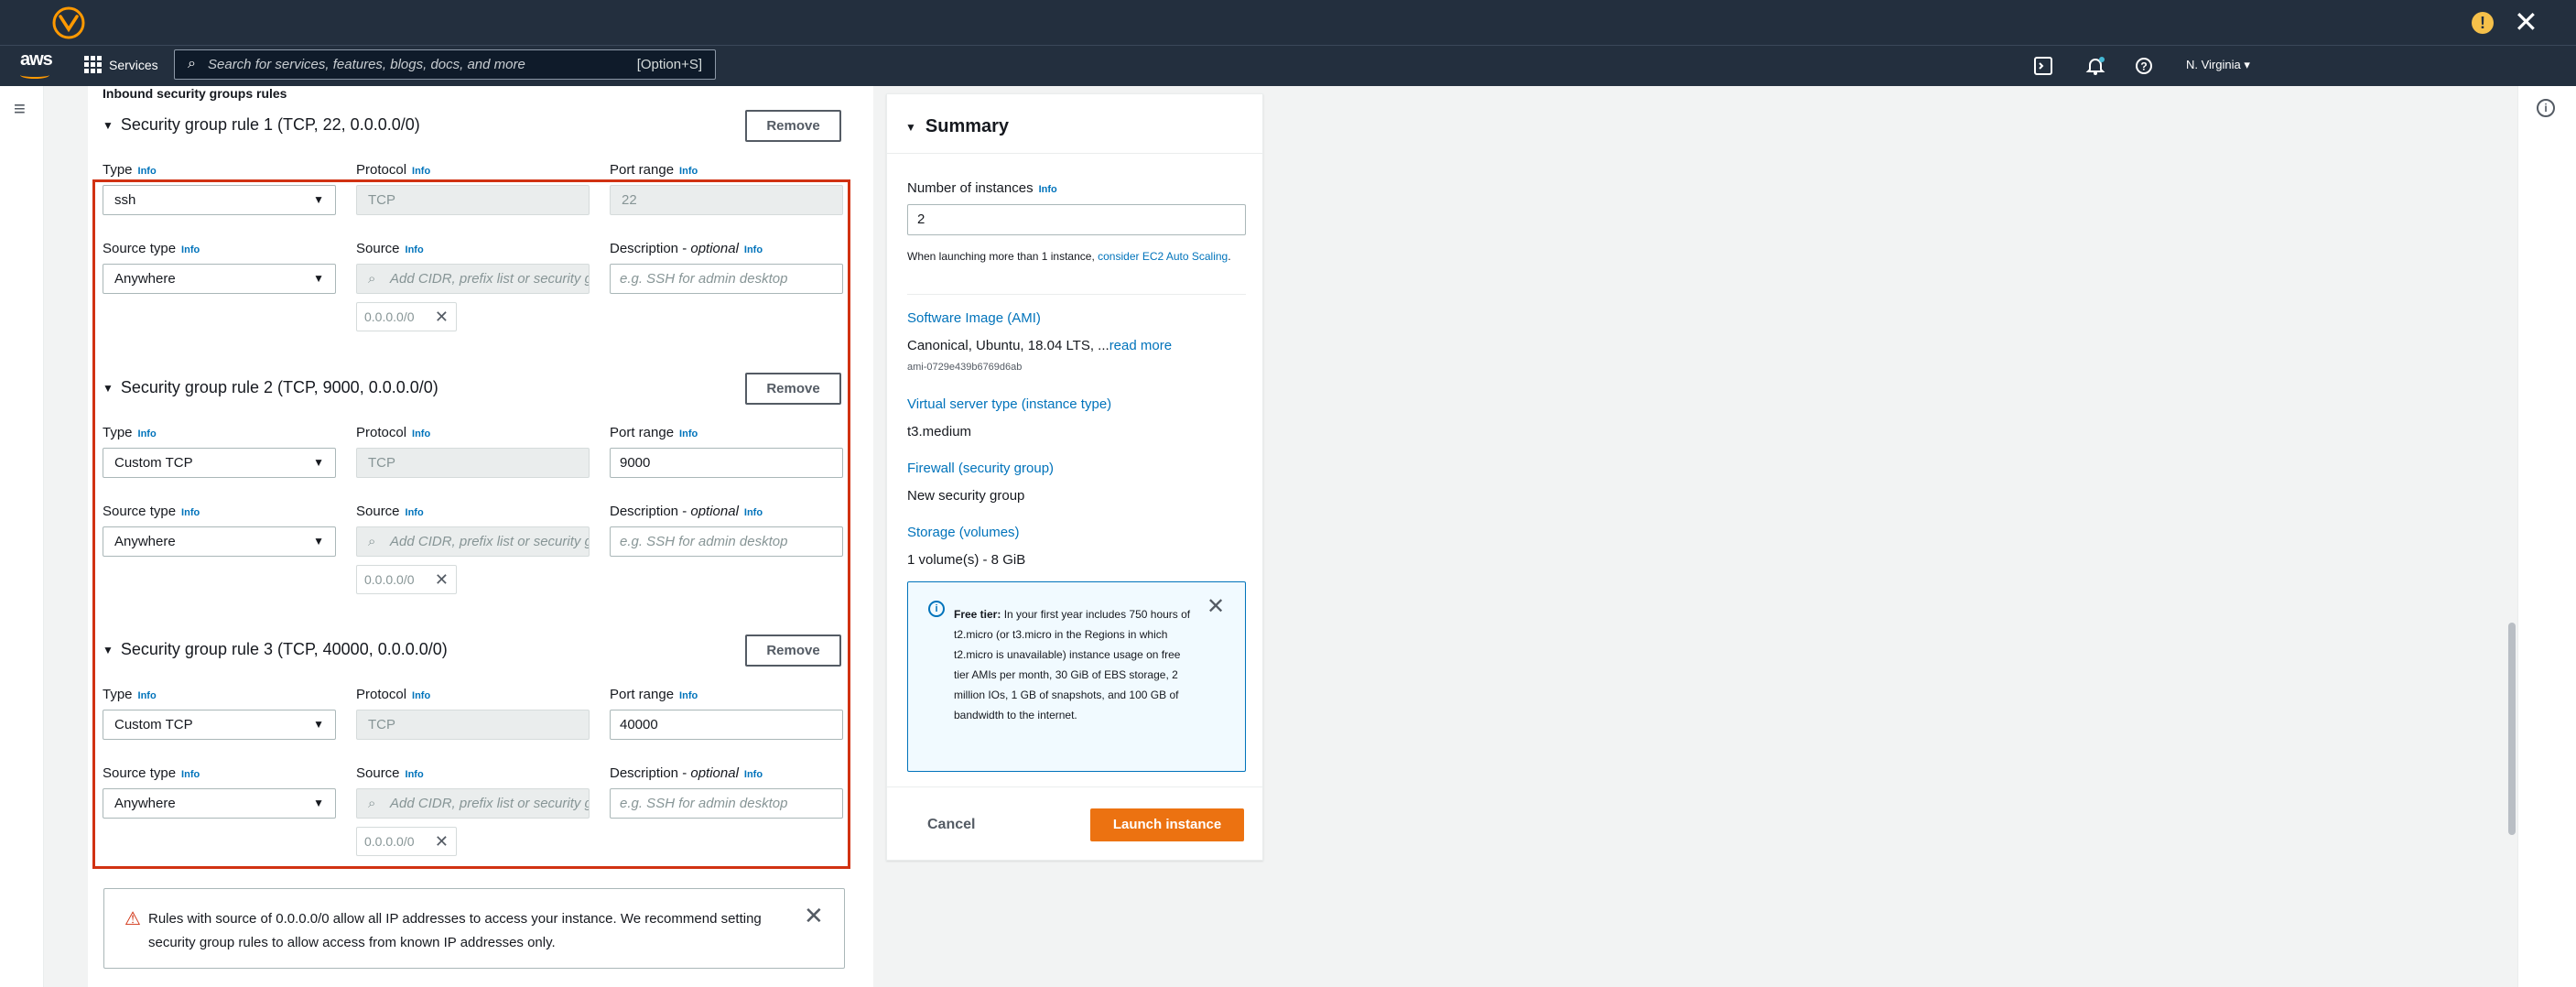 The height and width of the screenshot is (987, 2576). What do you see at coordinates (727, 463) in the screenshot?
I see `port-range-input: 9000` at bounding box center [727, 463].